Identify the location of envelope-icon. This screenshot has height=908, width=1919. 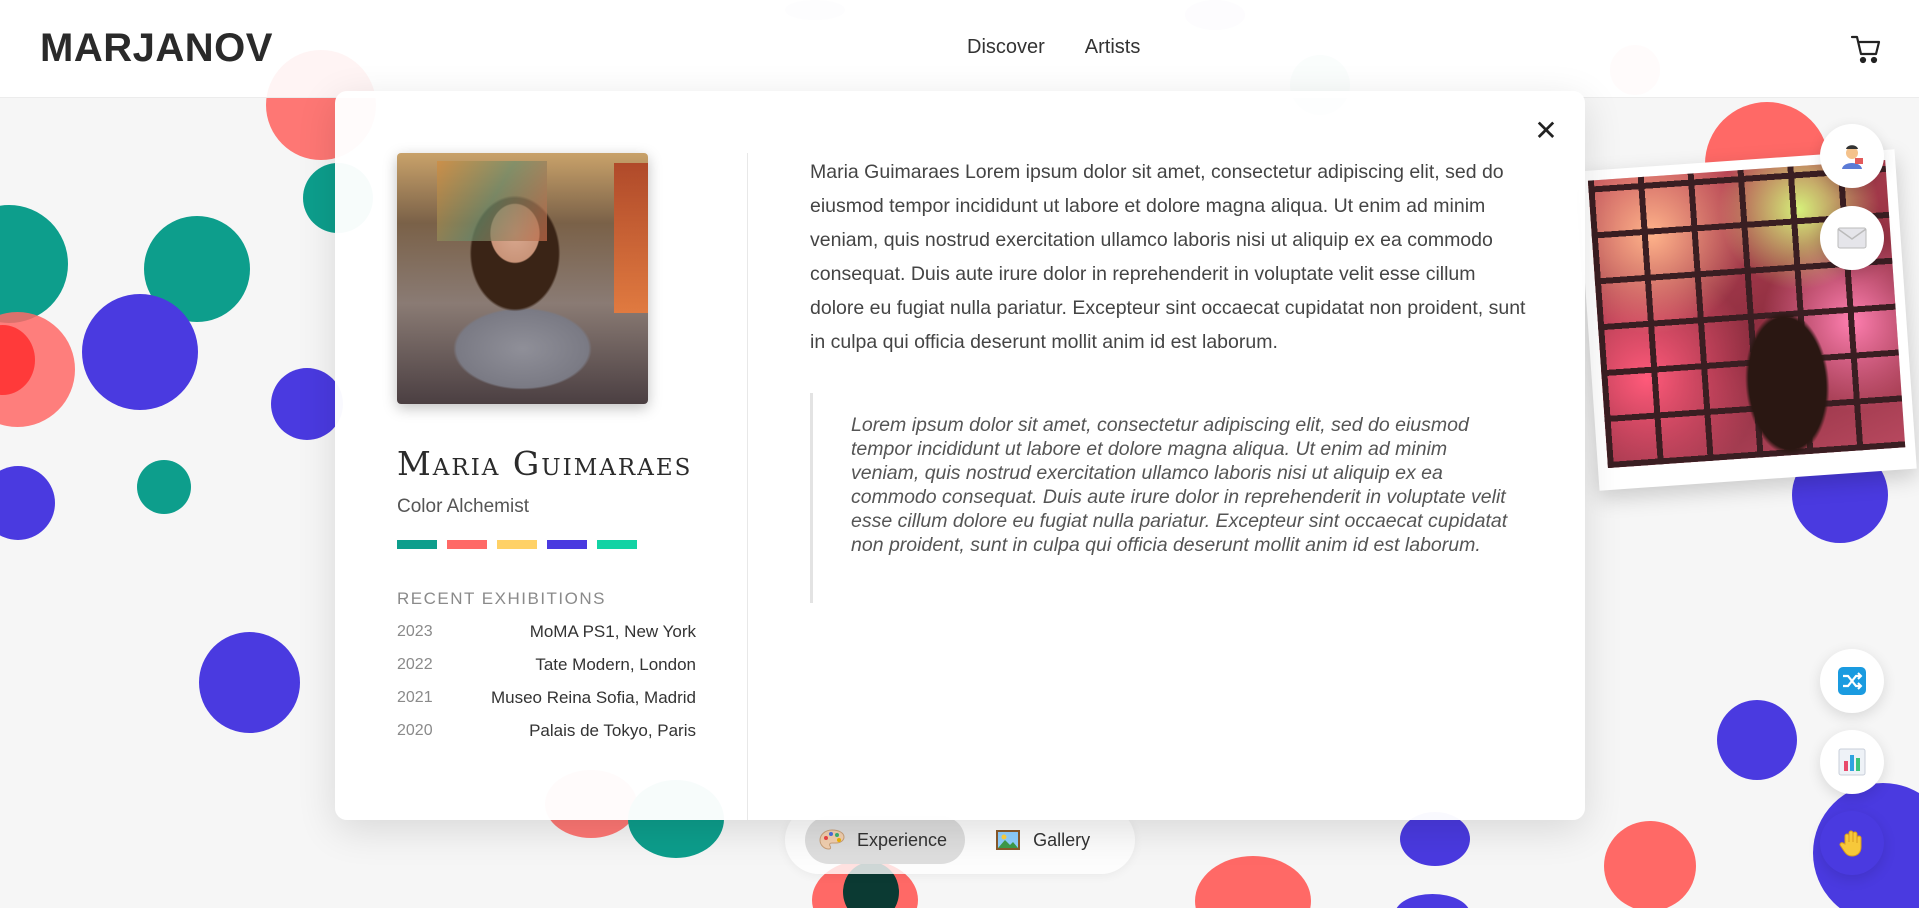
(1852, 238).